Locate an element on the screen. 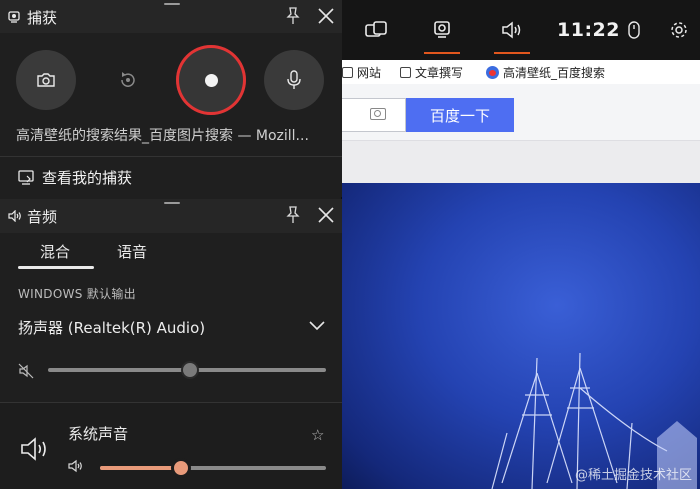 The width and height of the screenshot is (700, 489). image-search-input is located at coordinates (374, 115).